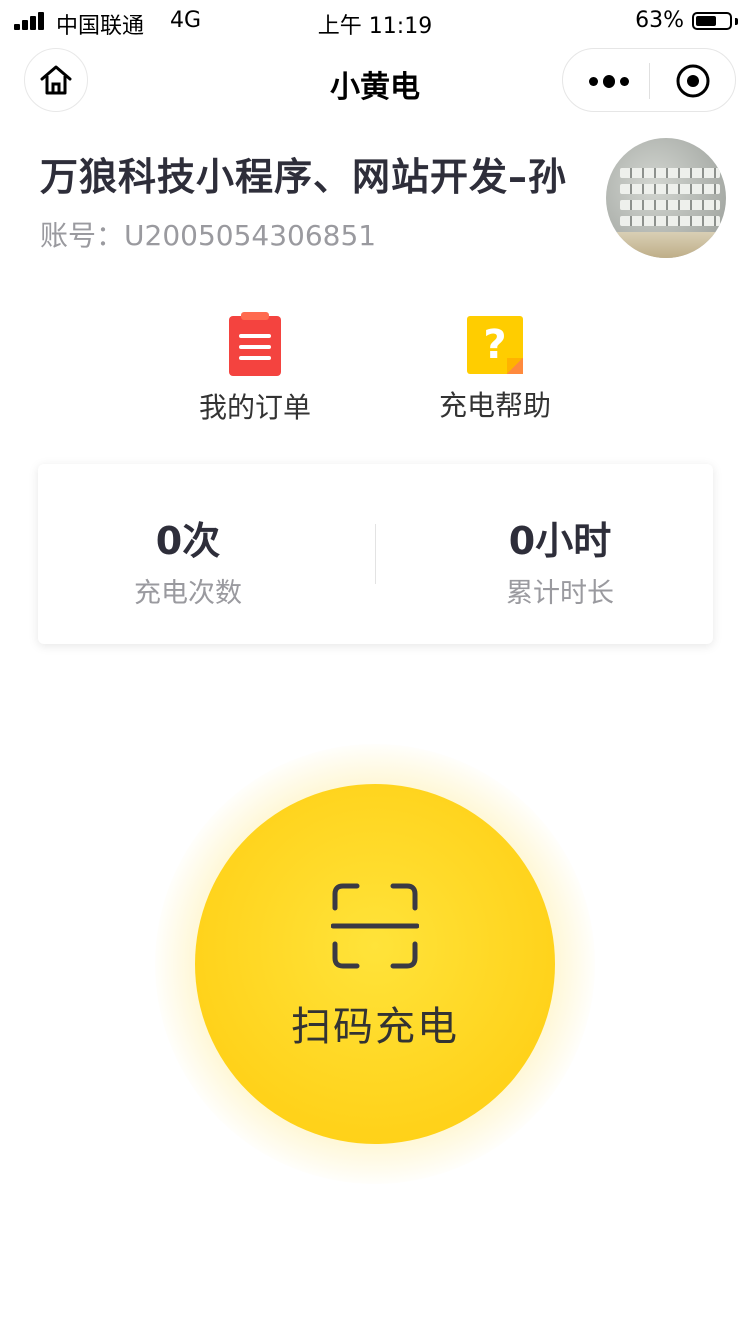 The height and width of the screenshot is (1334, 750). What do you see at coordinates (82, 235) in the screenshot?
I see `account-label: 账号：` at bounding box center [82, 235].